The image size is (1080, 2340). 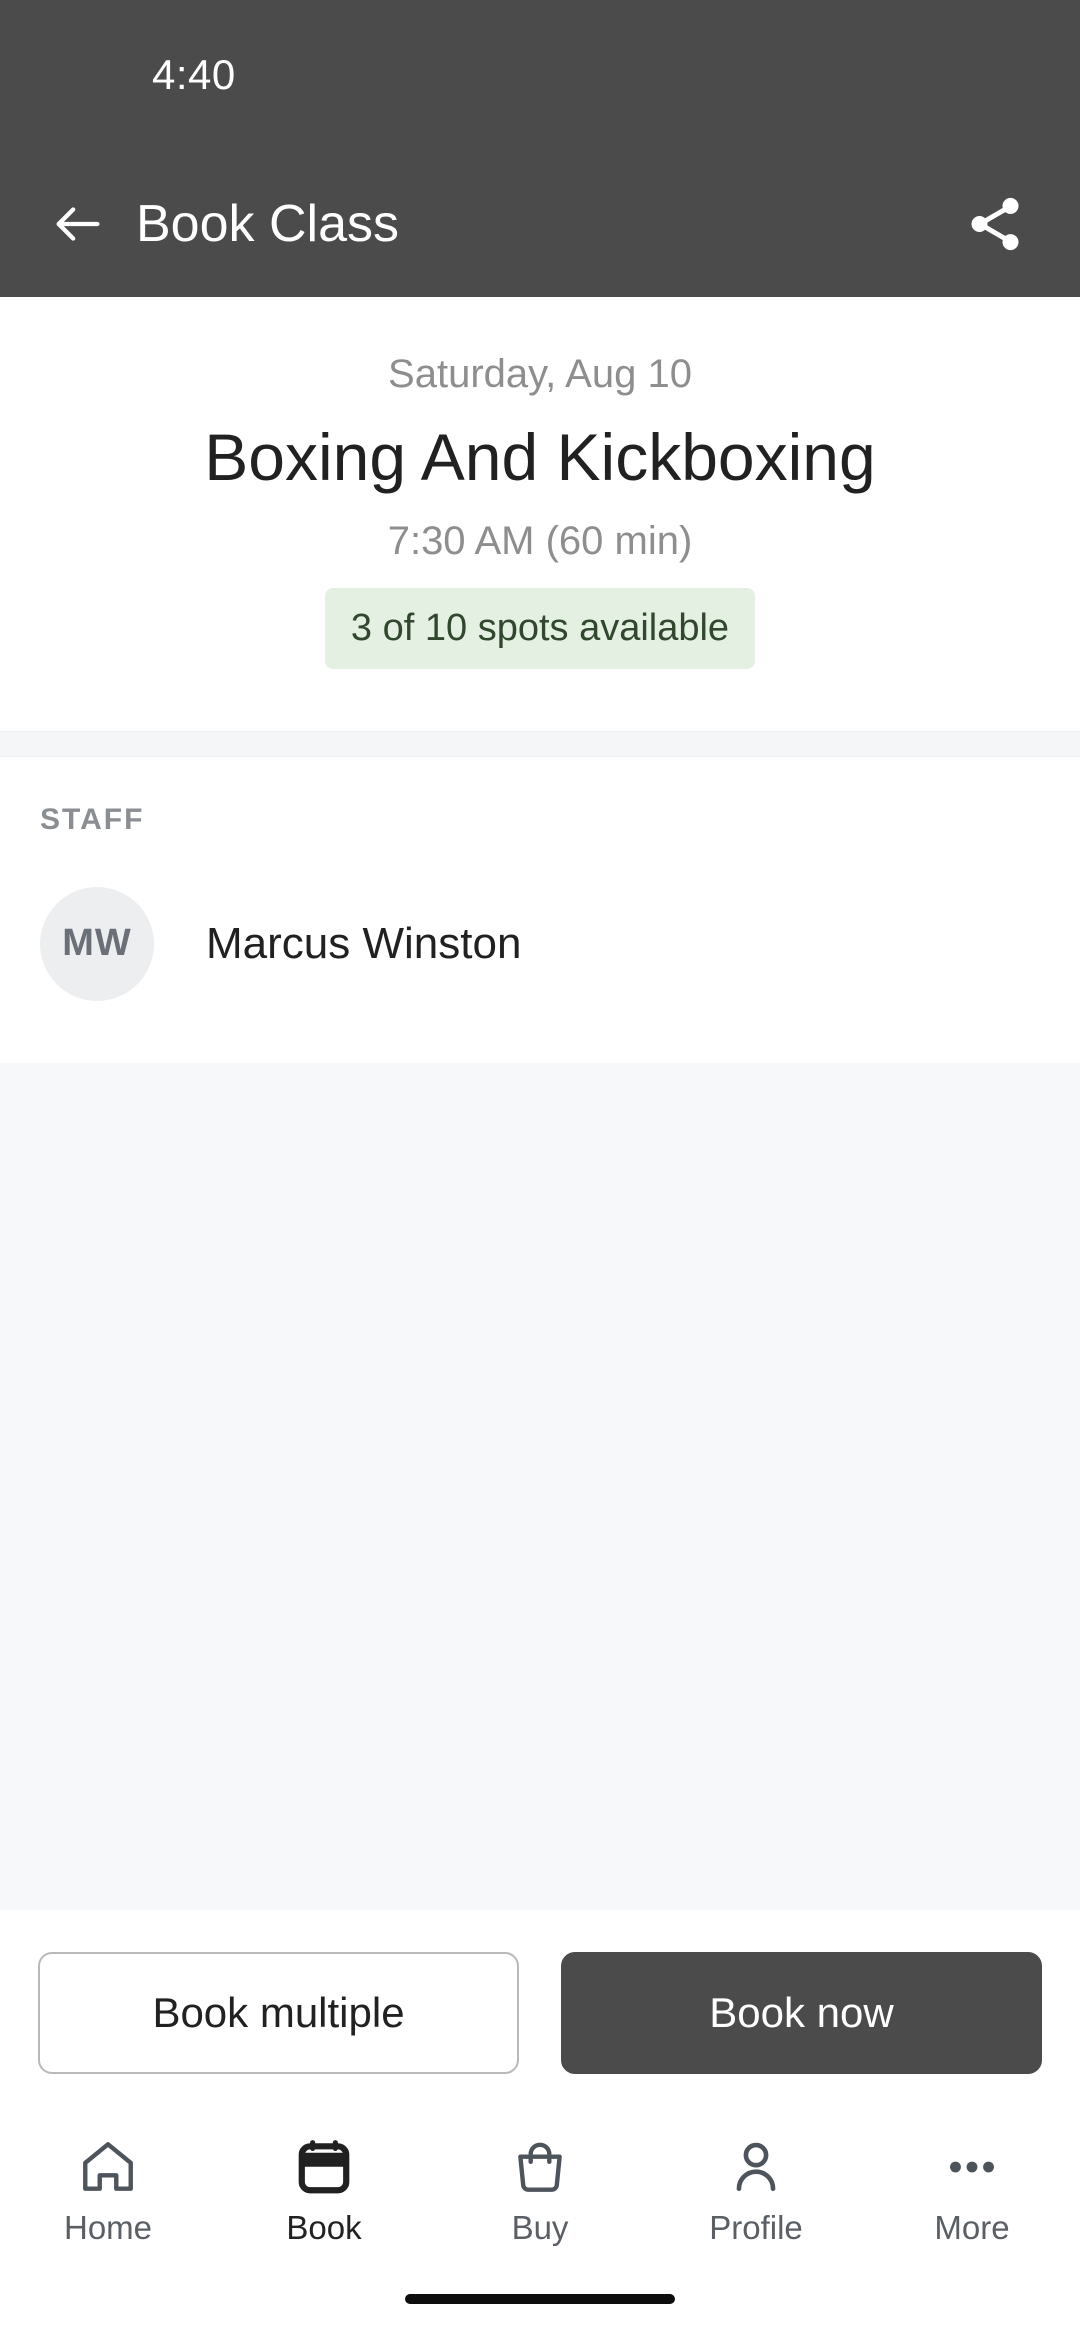 What do you see at coordinates (278, 2013) in the screenshot?
I see `book-multiple-button: Book multiple` at bounding box center [278, 2013].